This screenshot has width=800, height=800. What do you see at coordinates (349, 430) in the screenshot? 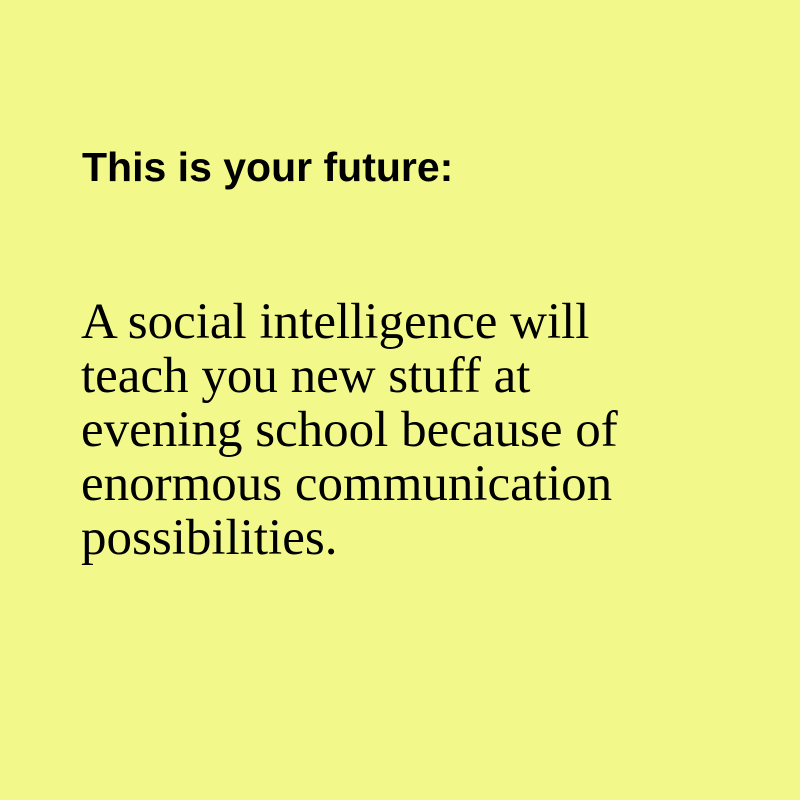
I see `body-line: evening school because of` at bounding box center [349, 430].